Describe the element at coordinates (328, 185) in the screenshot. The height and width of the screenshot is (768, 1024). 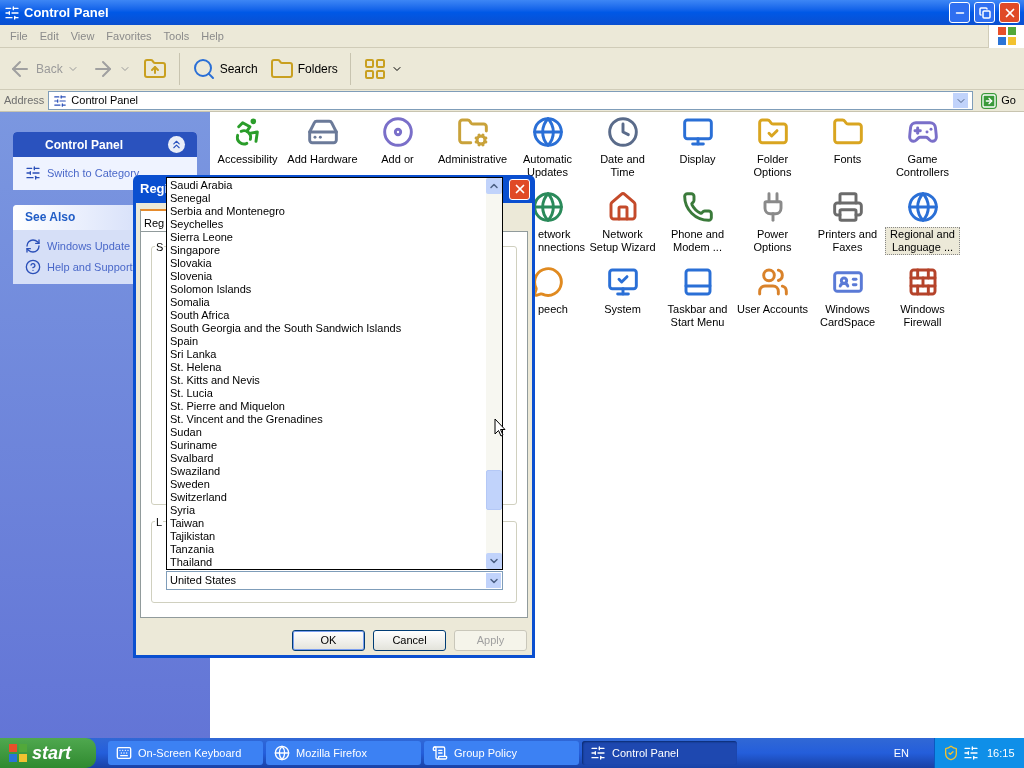
I see `list-option: Saudi Arabia` at that location.